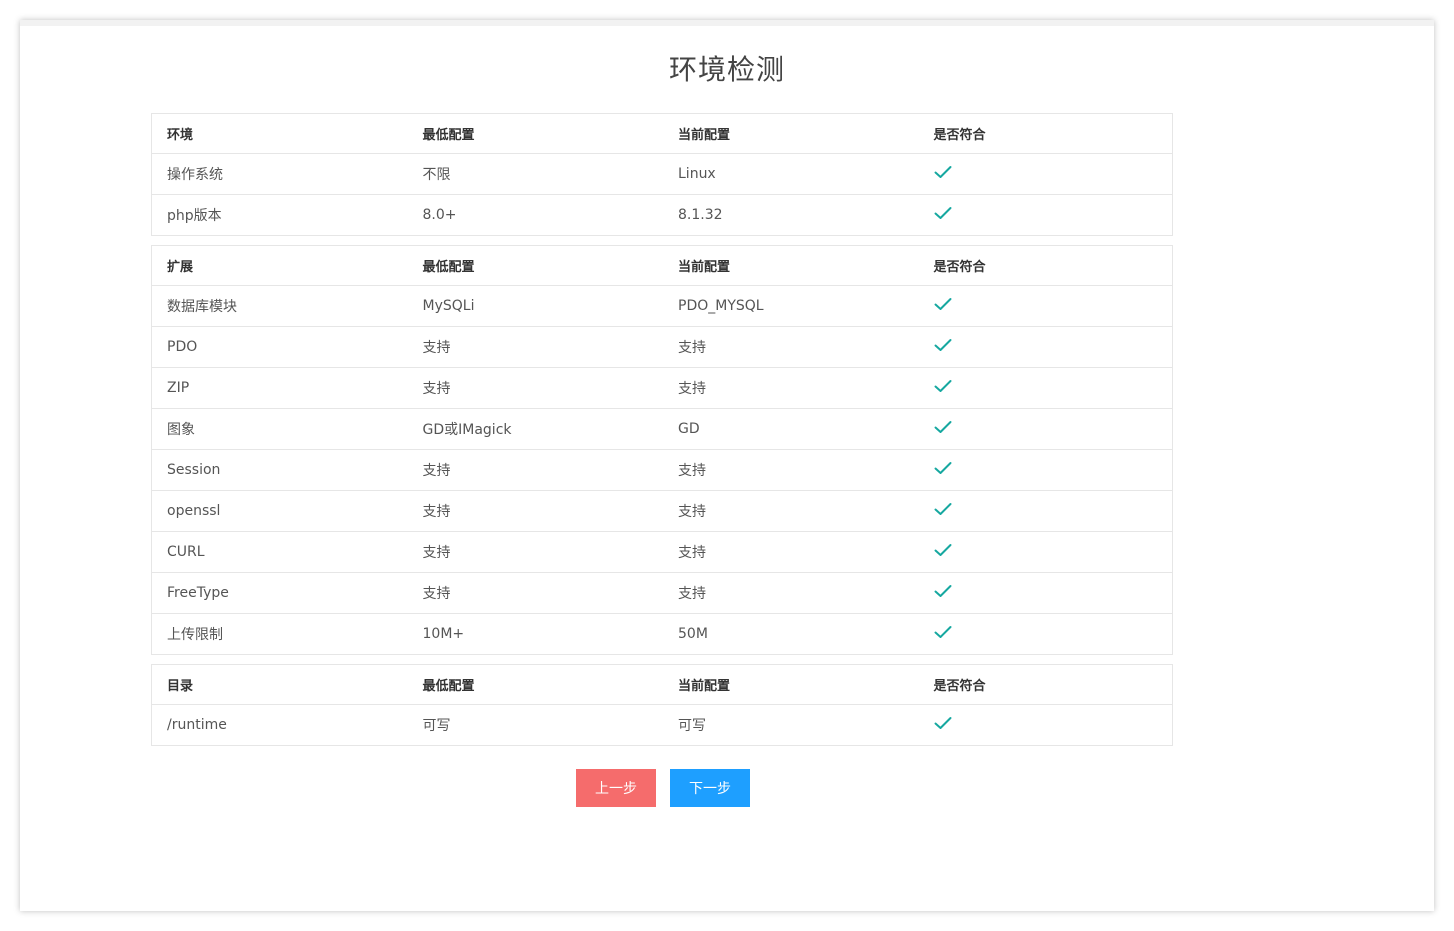  Describe the element at coordinates (194, 470) in the screenshot. I see `cell-name: Session` at that location.